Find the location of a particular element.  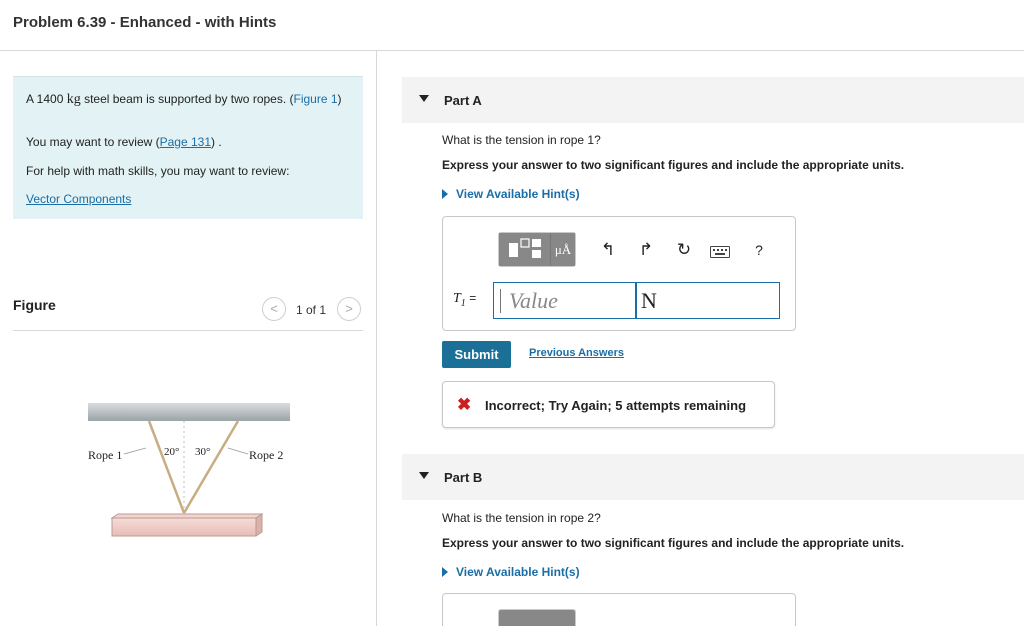

figure-page-count: 1 of 1 is located at coordinates (311, 310).